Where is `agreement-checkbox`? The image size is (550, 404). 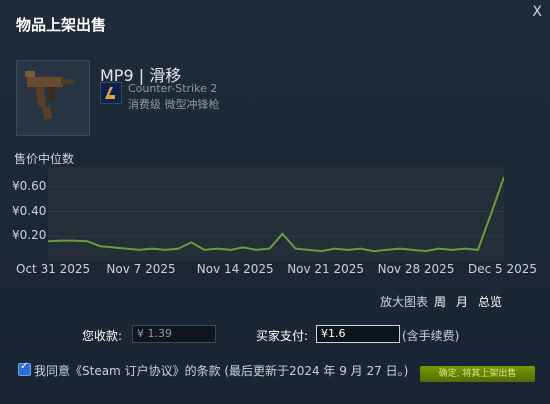 agreement-checkbox is located at coordinates (24, 368).